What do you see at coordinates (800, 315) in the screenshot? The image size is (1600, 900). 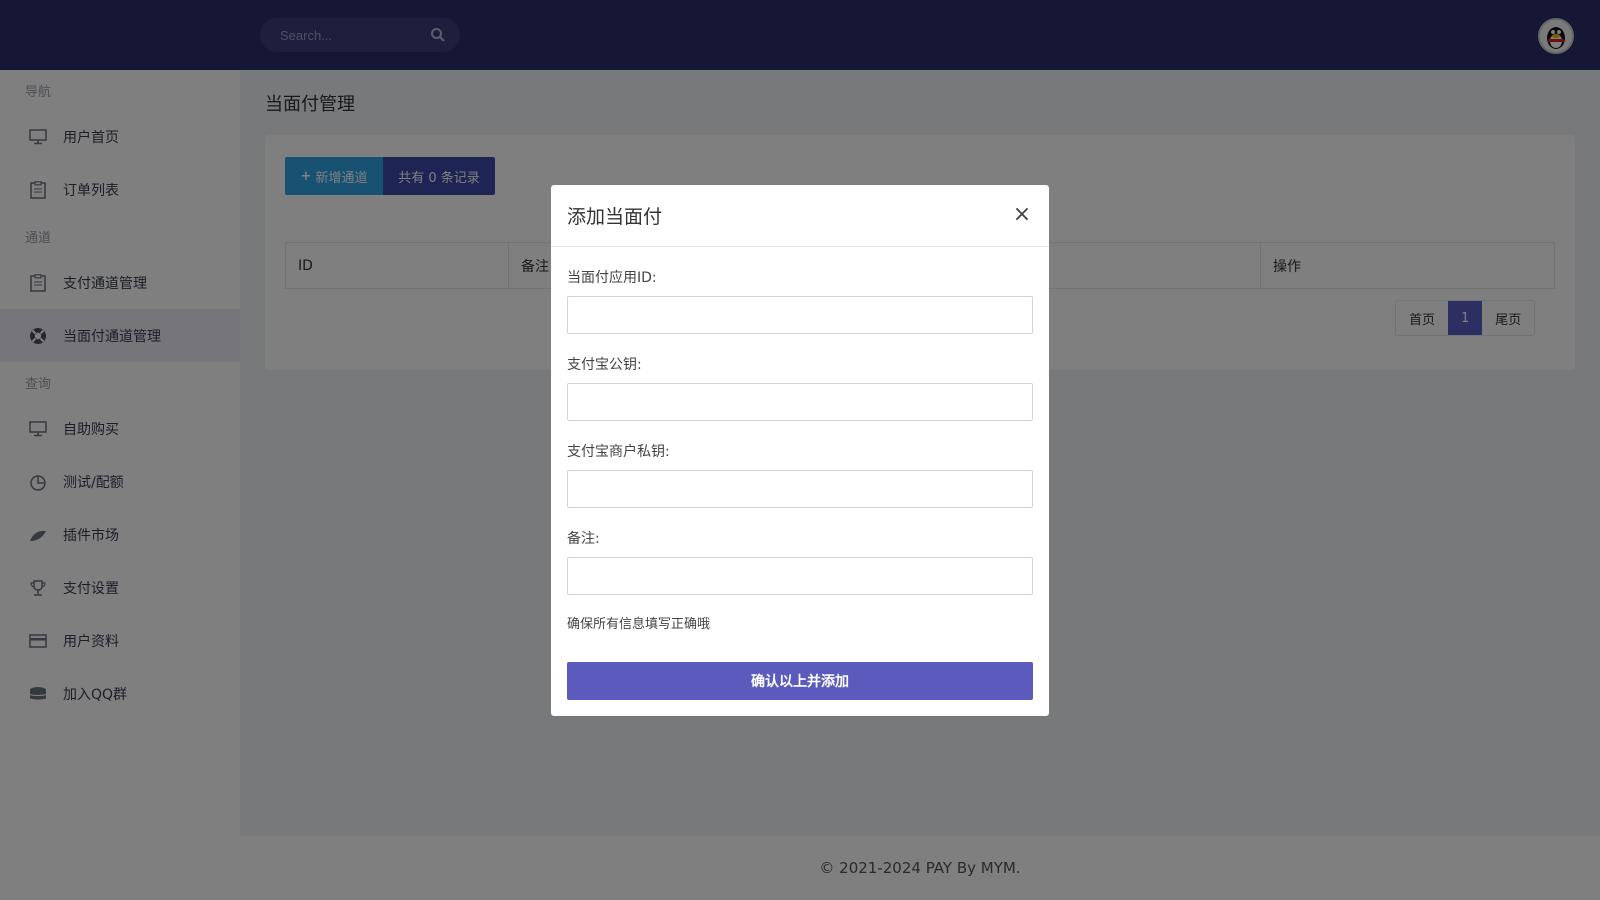 I see `app-id-input` at bounding box center [800, 315].